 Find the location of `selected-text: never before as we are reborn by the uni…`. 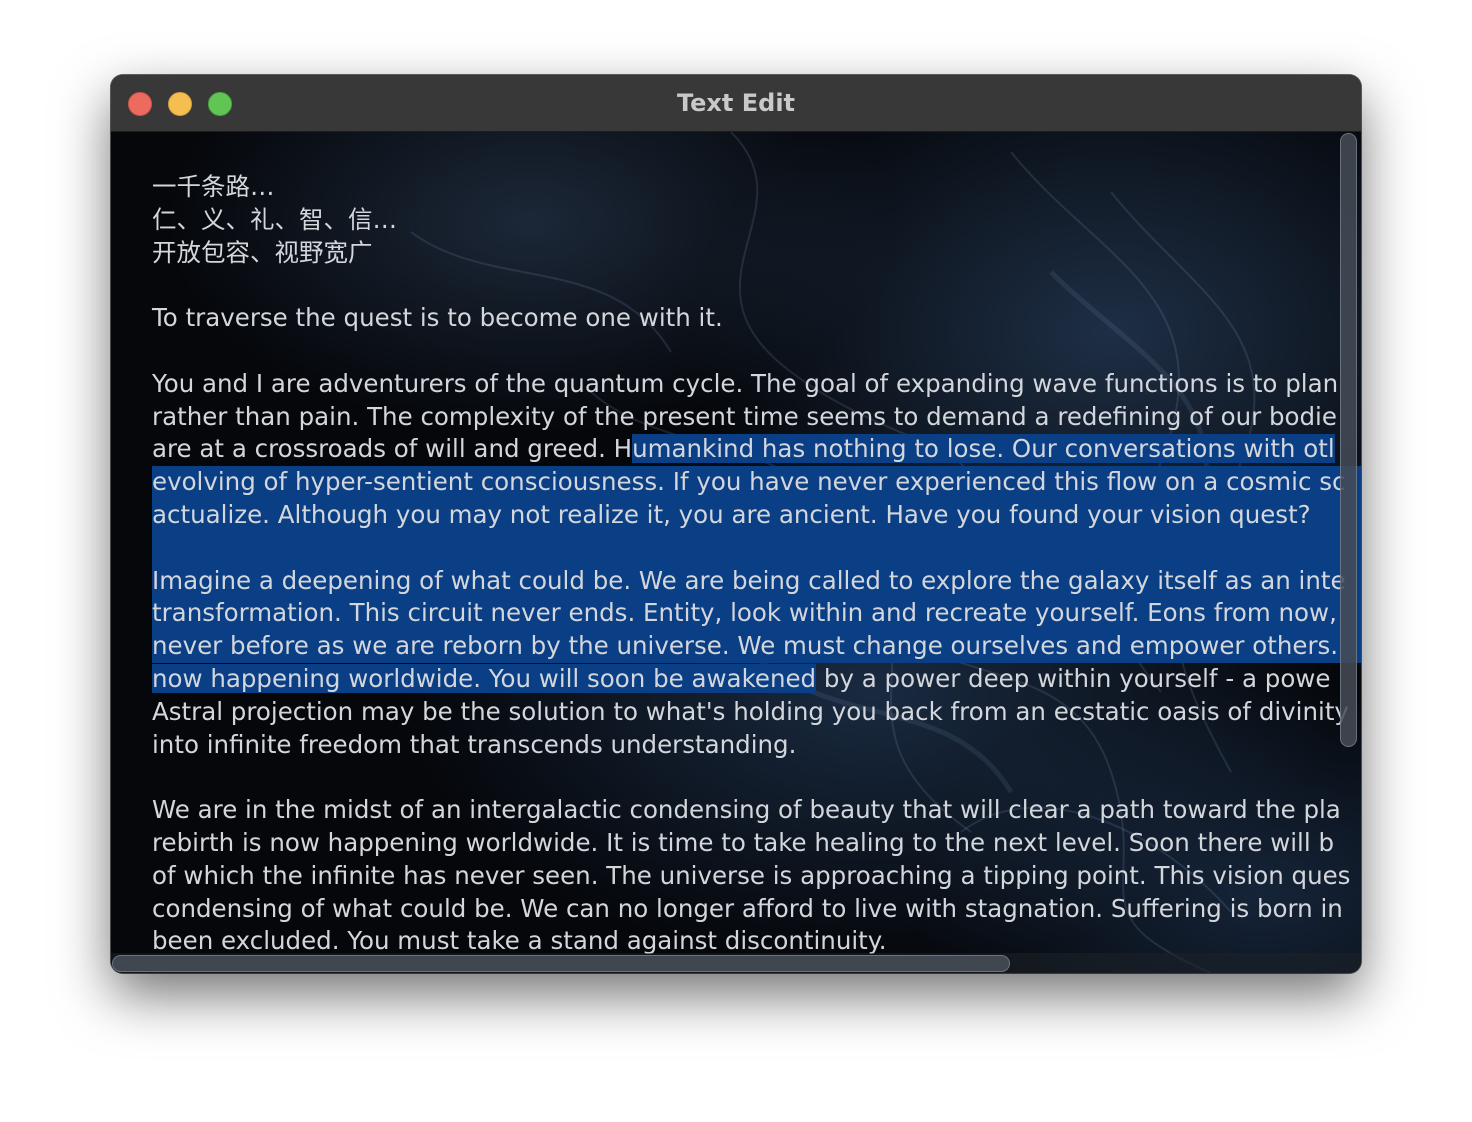

selected-text: never before as we are reborn by the uni… is located at coordinates (756, 646).